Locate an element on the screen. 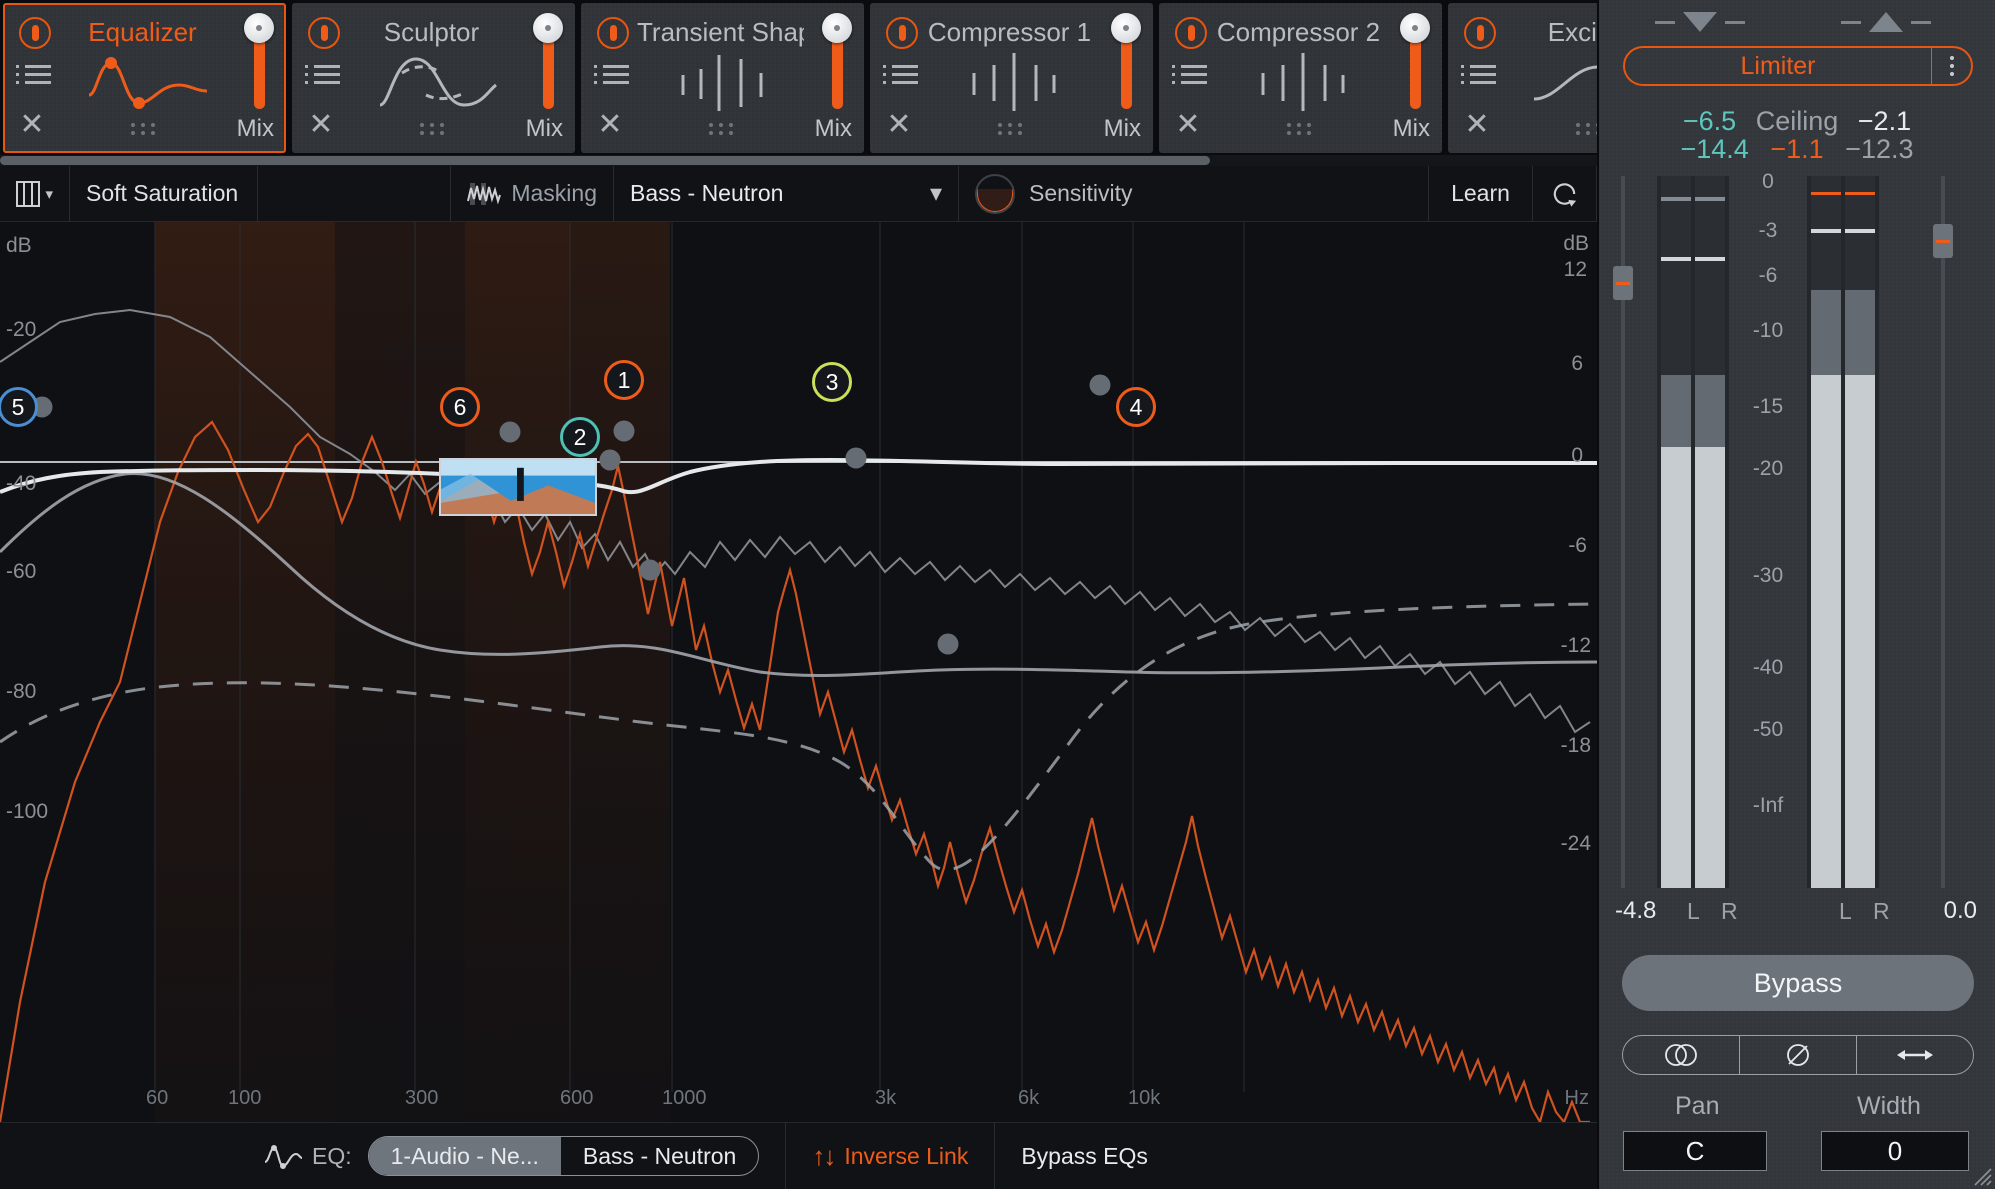 The height and width of the screenshot is (1189, 1995). dash-right is located at coordinates (1921, 22).